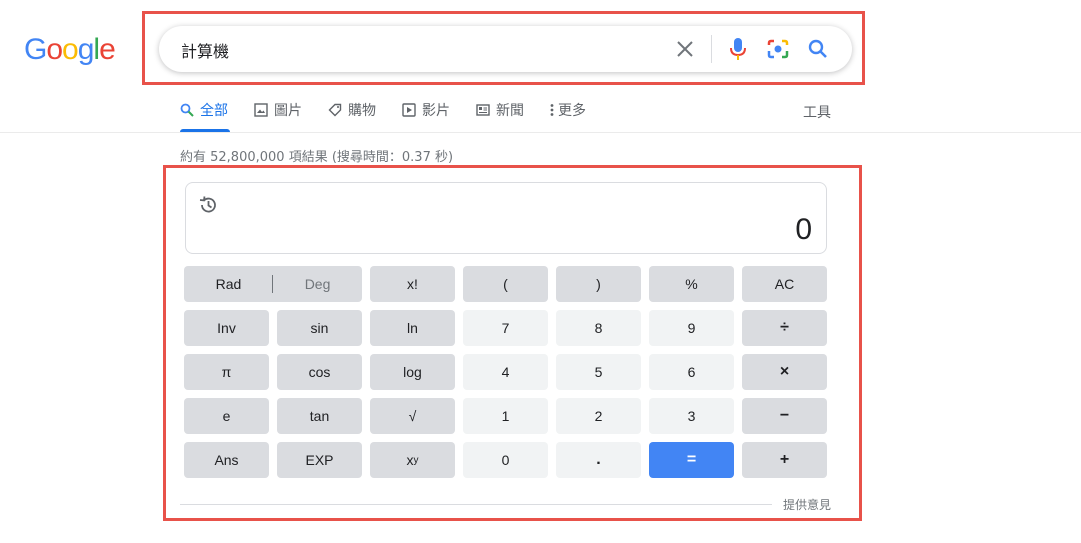 The width and height of the screenshot is (1081, 543). Describe the element at coordinates (784, 416) in the screenshot. I see `minus-button: −` at that location.